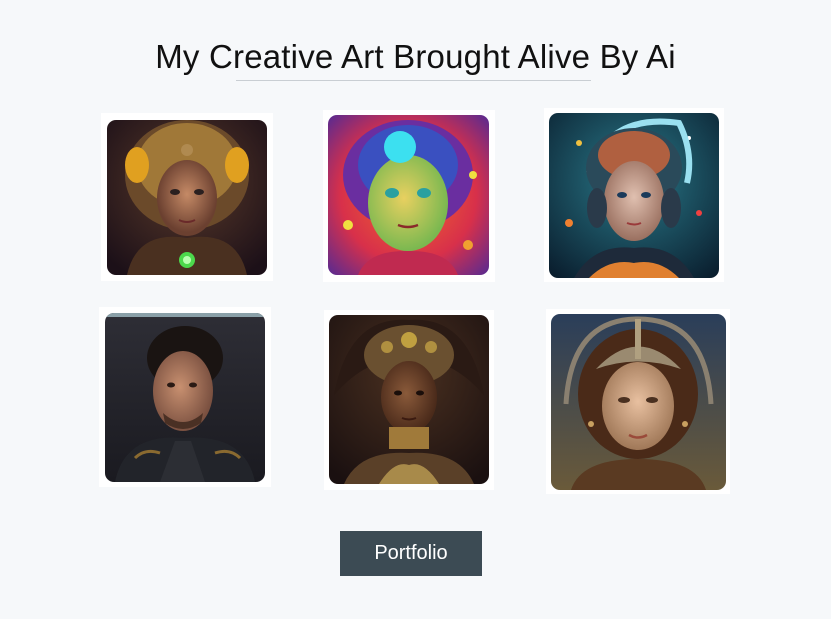 This screenshot has width=831, height=619. I want to click on neon-girl-image, so click(408, 195).